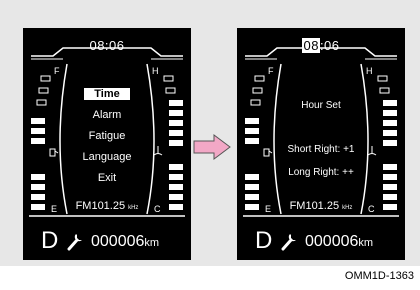 This screenshot has width=420, height=290. I want to click on long-right-instruction: Long Right: ++, so click(321, 172).